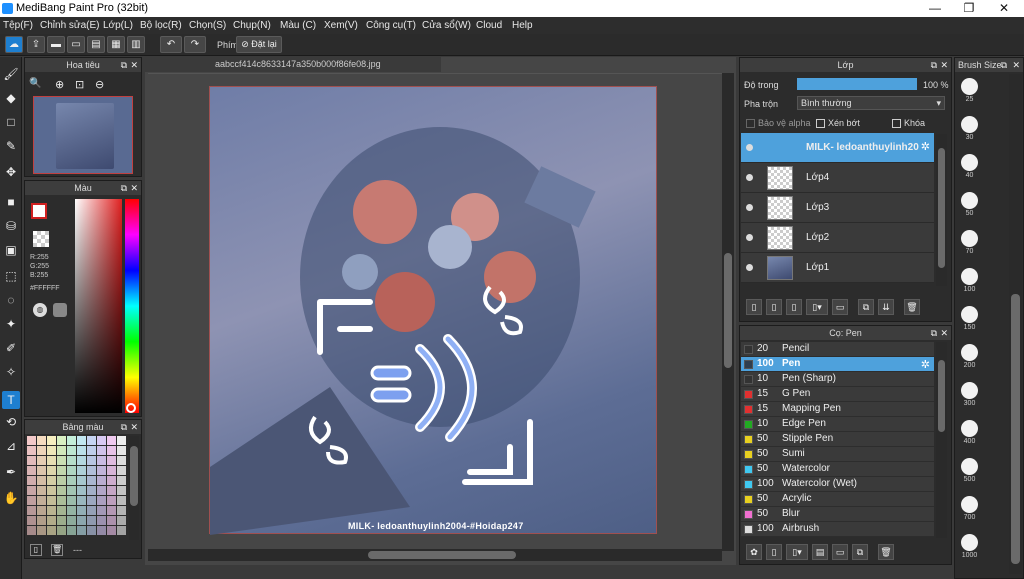 The height and width of the screenshot is (579, 1024). What do you see at coordinates (36, 44) in the screenshot?
I see `upload-icon: ⇪` at bounding box center [36, 44].